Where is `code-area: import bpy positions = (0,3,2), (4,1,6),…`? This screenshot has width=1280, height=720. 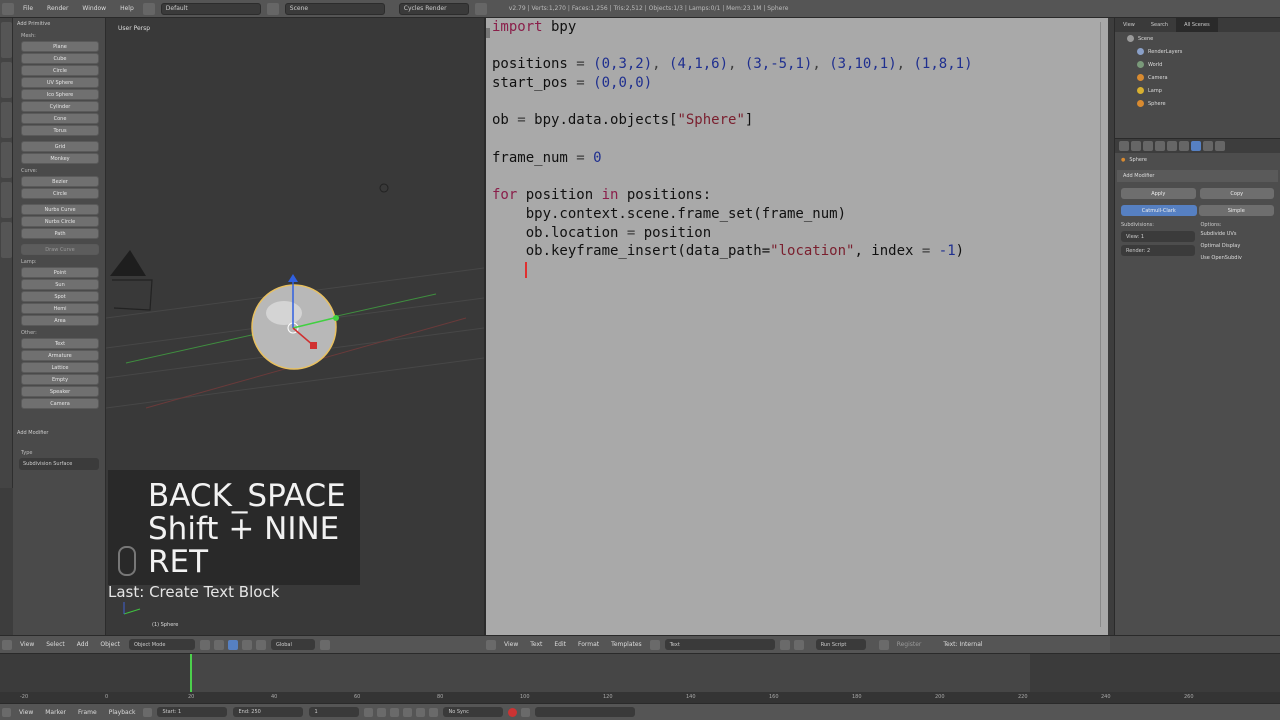
code-area: import bpy positions = (0,3,2), (4,1,6),… is located at coordinates (732, 139).